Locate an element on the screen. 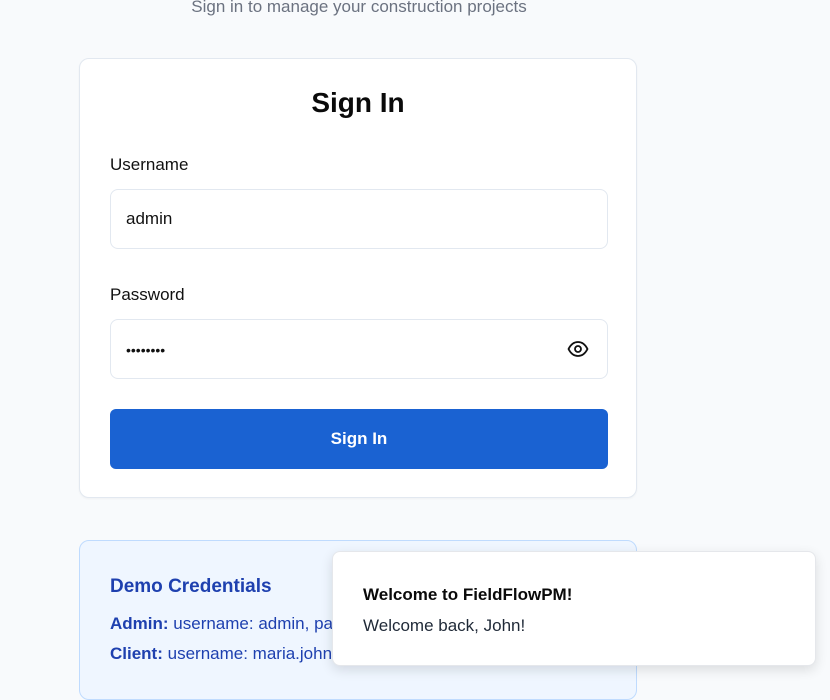 The height and width of the screenshot is (700, 830). demo-admin-text: username: admin, pa is located at coordinates (253, 623).